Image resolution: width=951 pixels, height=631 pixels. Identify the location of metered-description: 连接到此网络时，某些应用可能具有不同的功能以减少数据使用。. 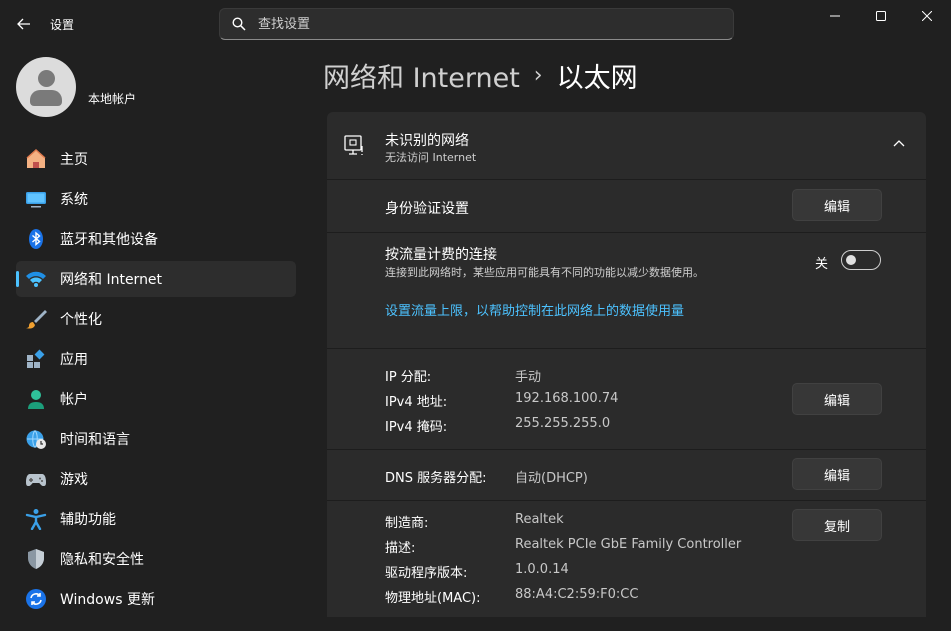
(544, 272).